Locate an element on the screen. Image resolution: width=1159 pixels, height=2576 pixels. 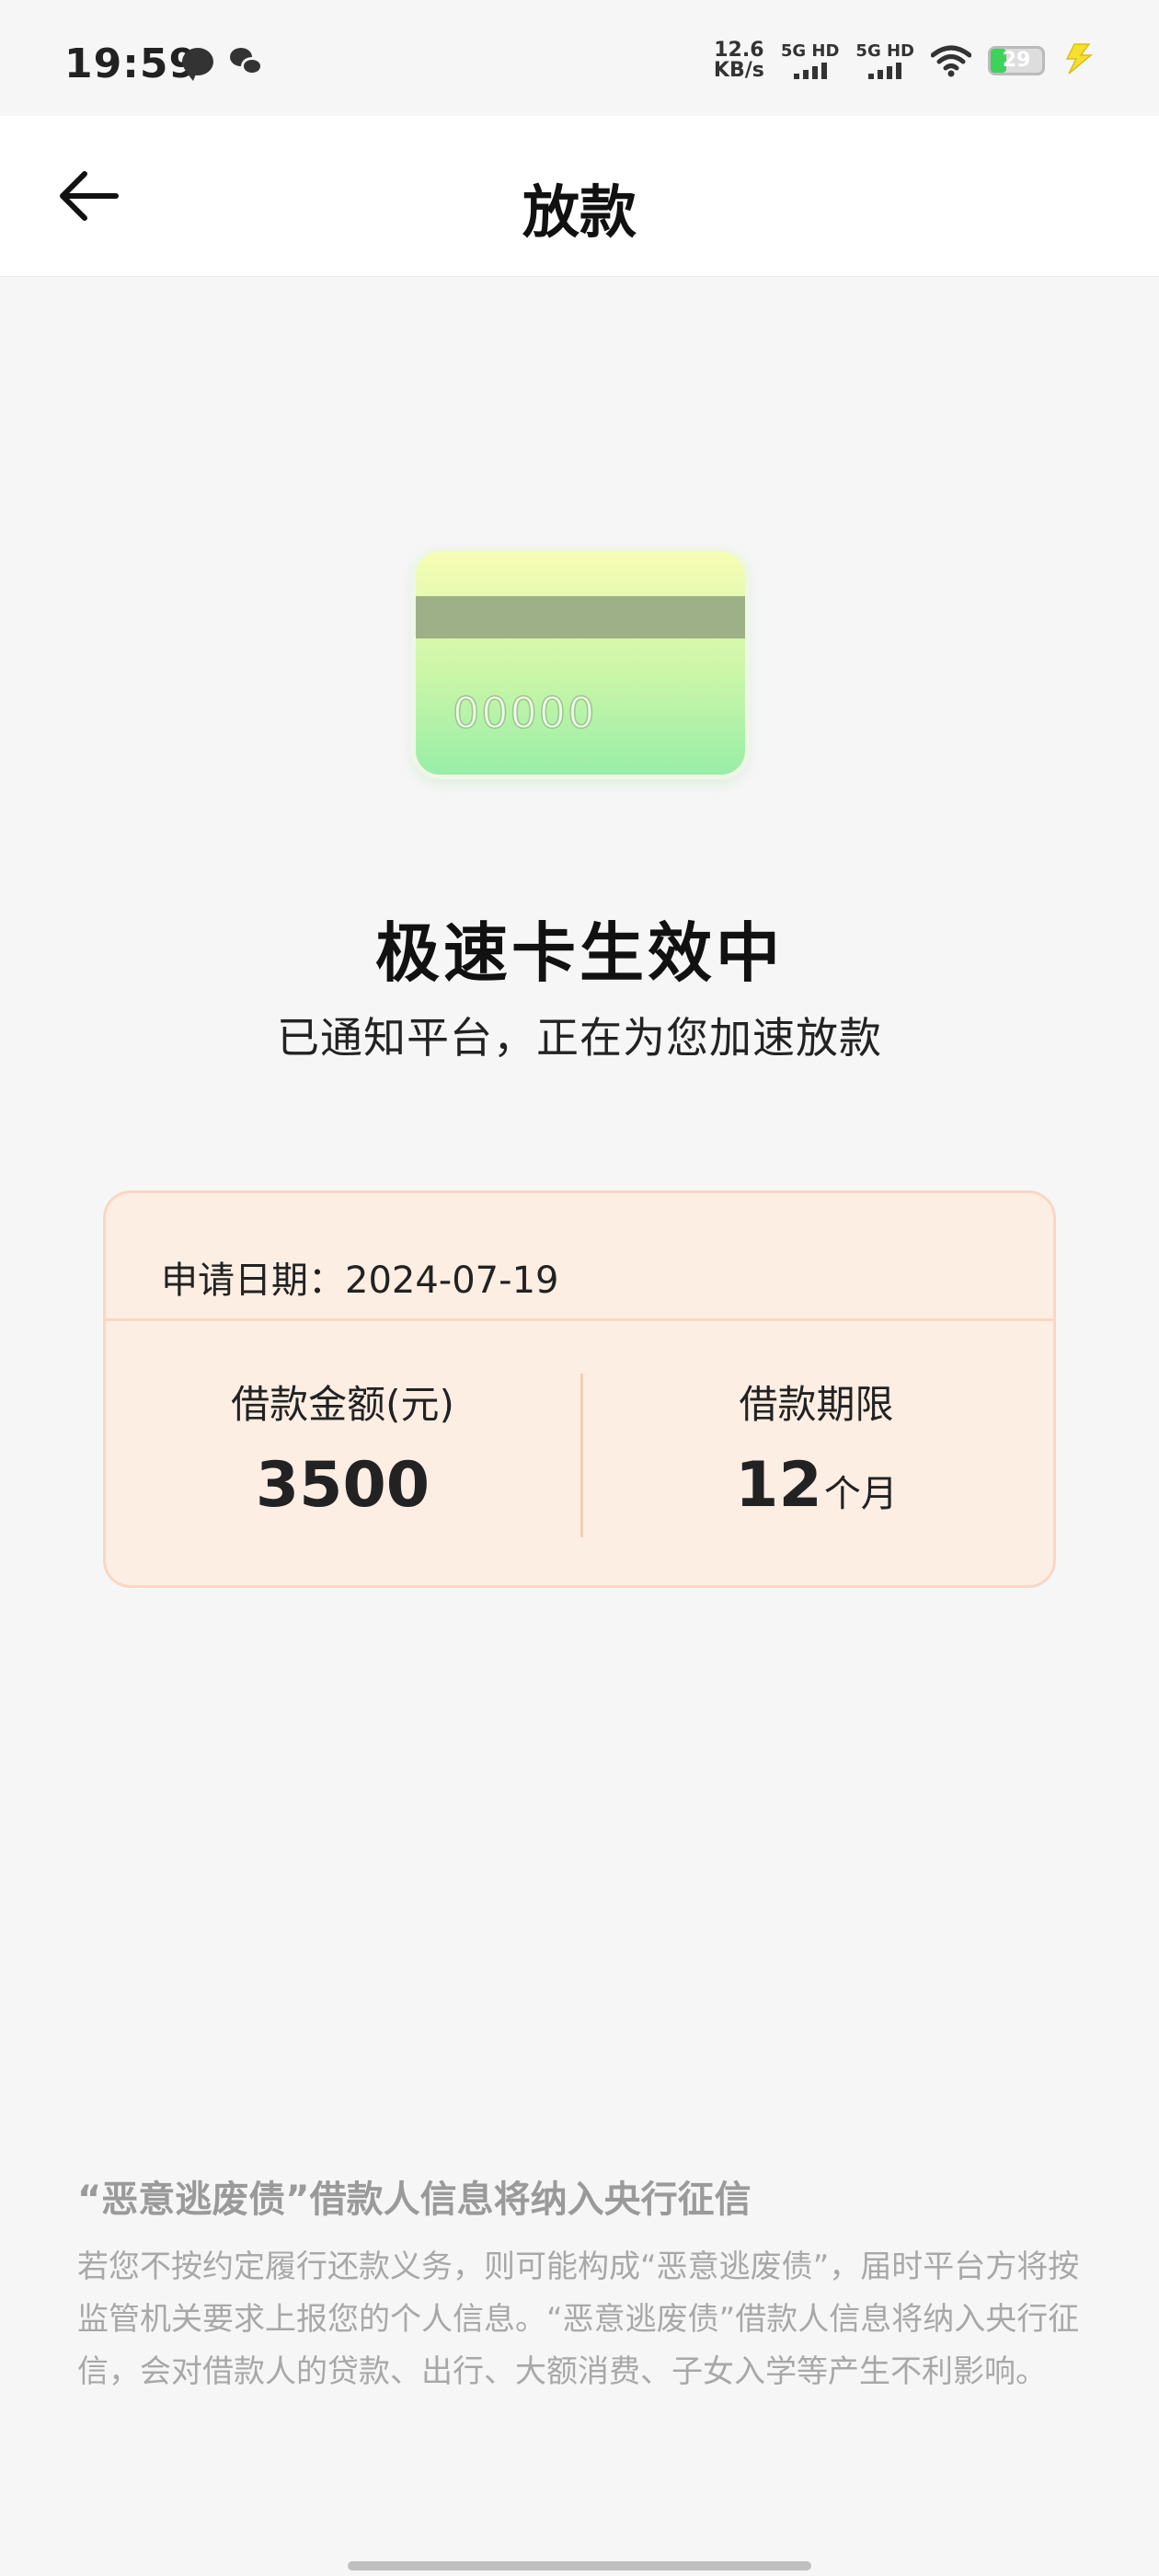
card-number: 00000 is located at coordinates (524, 713).